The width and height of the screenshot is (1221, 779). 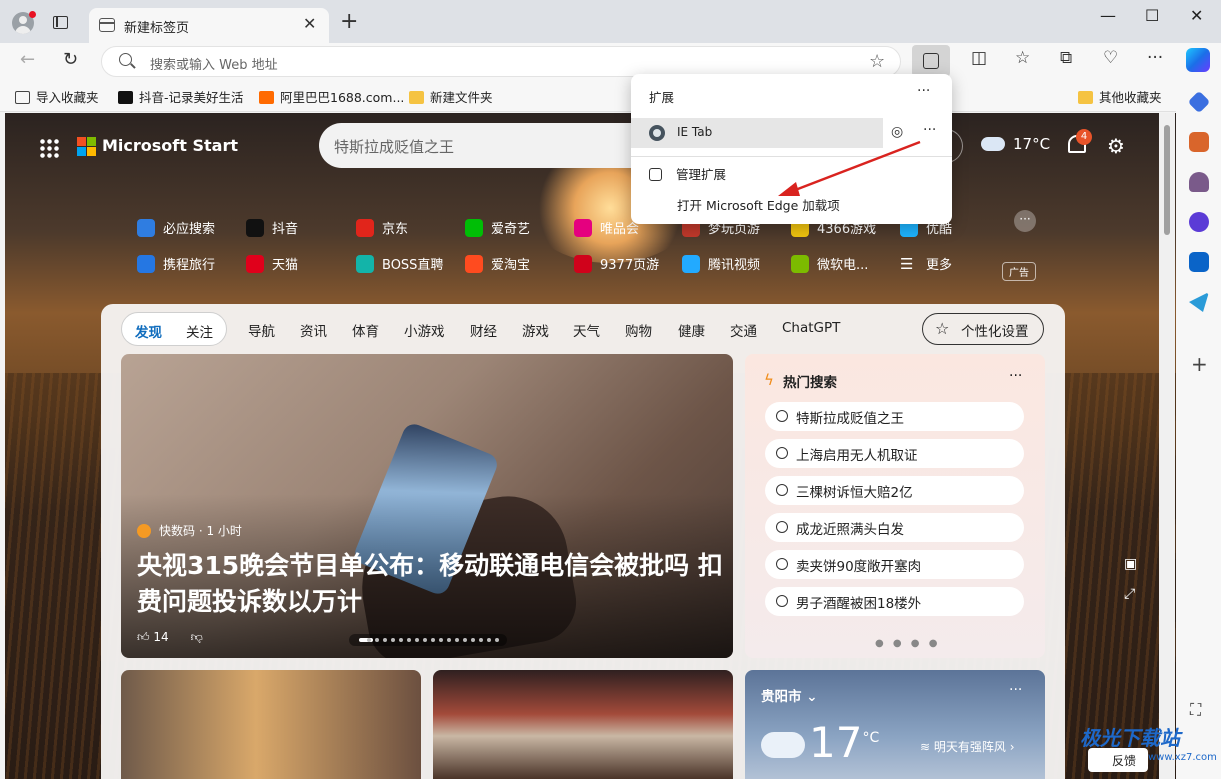 I want to click on hide-eye-icon: ◎, so click(x=897, y=132).